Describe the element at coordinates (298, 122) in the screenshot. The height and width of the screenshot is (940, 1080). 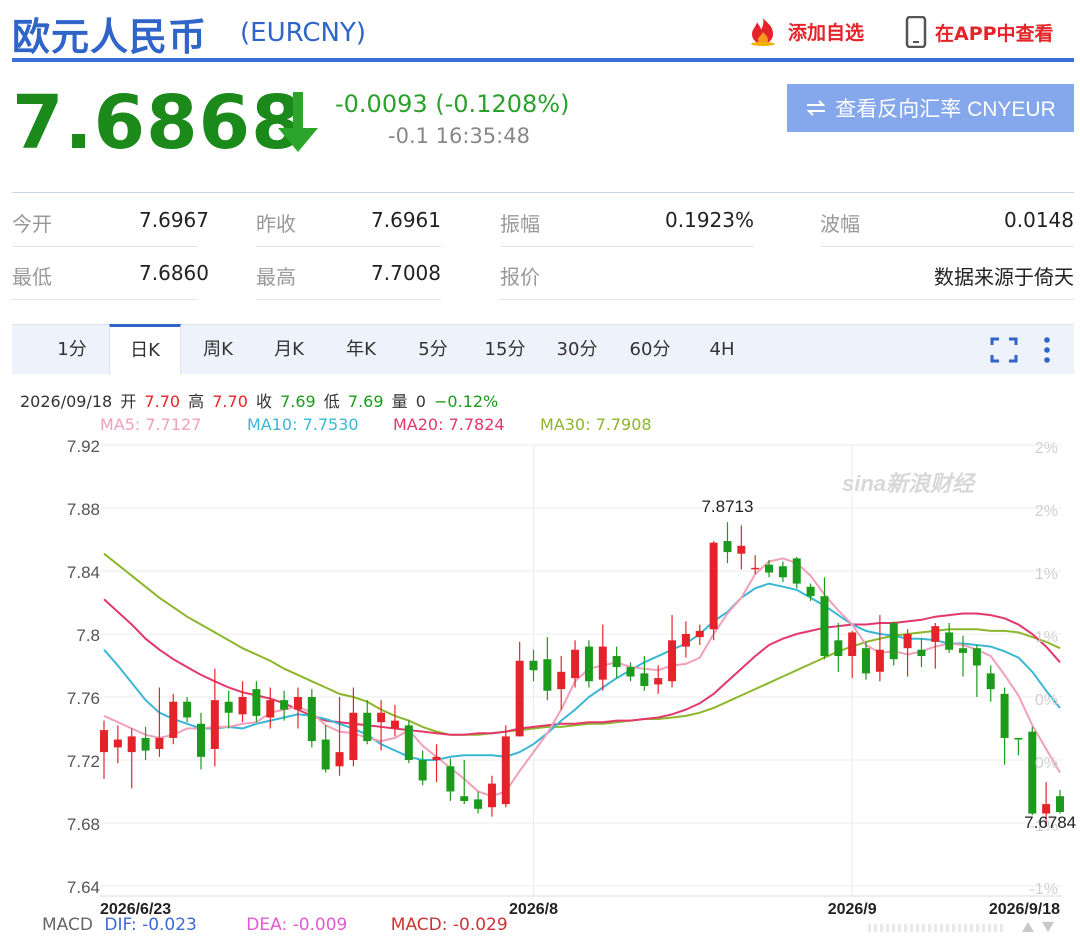
I see `arrow-down-icon` at that location.